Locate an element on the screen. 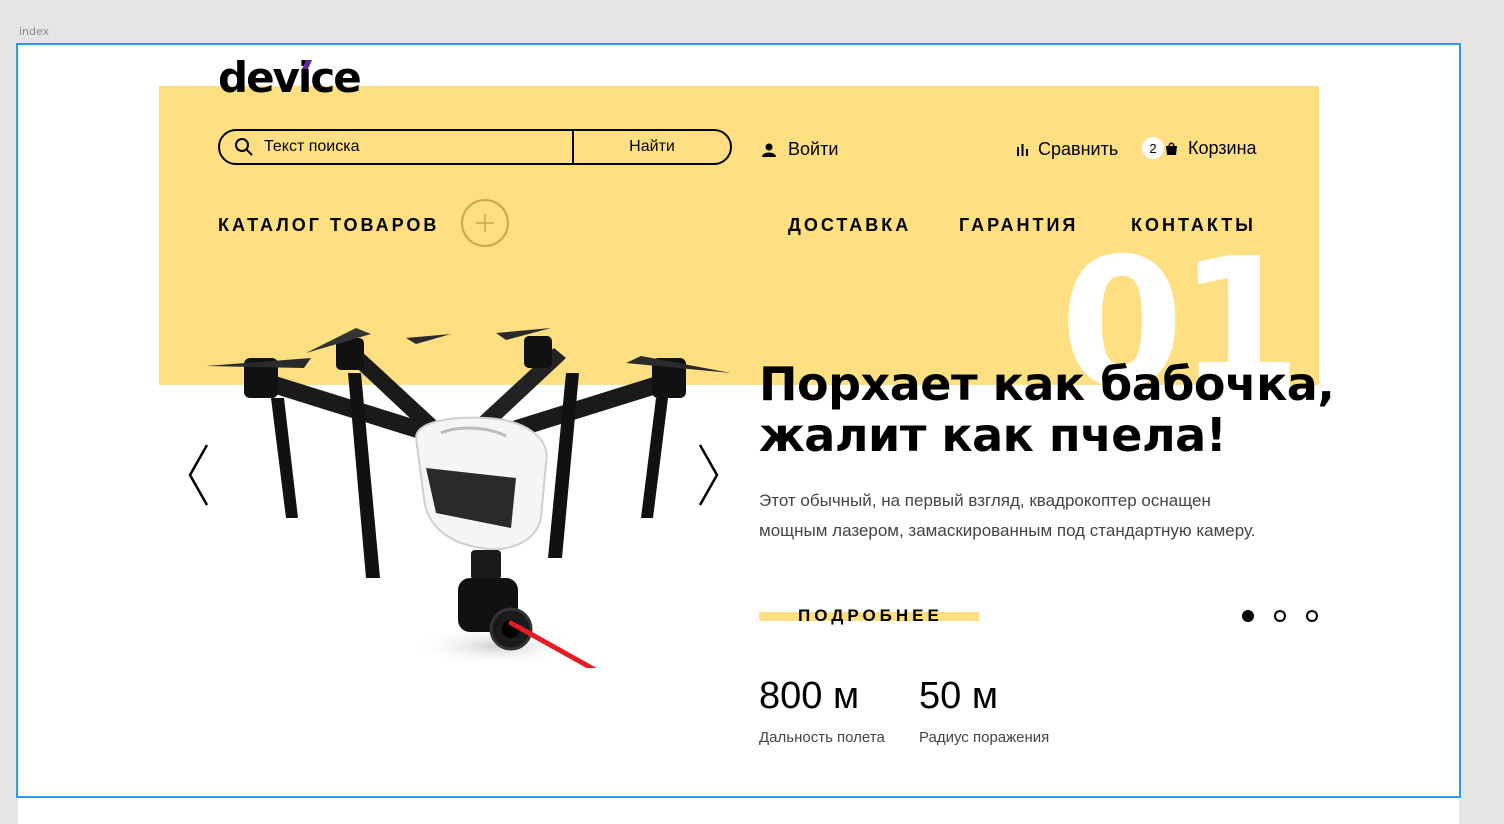 The width and height of the screenshot is (1504, 824). more-button: ПОДРОБНЕЕ is located at coordinates (869, 616).